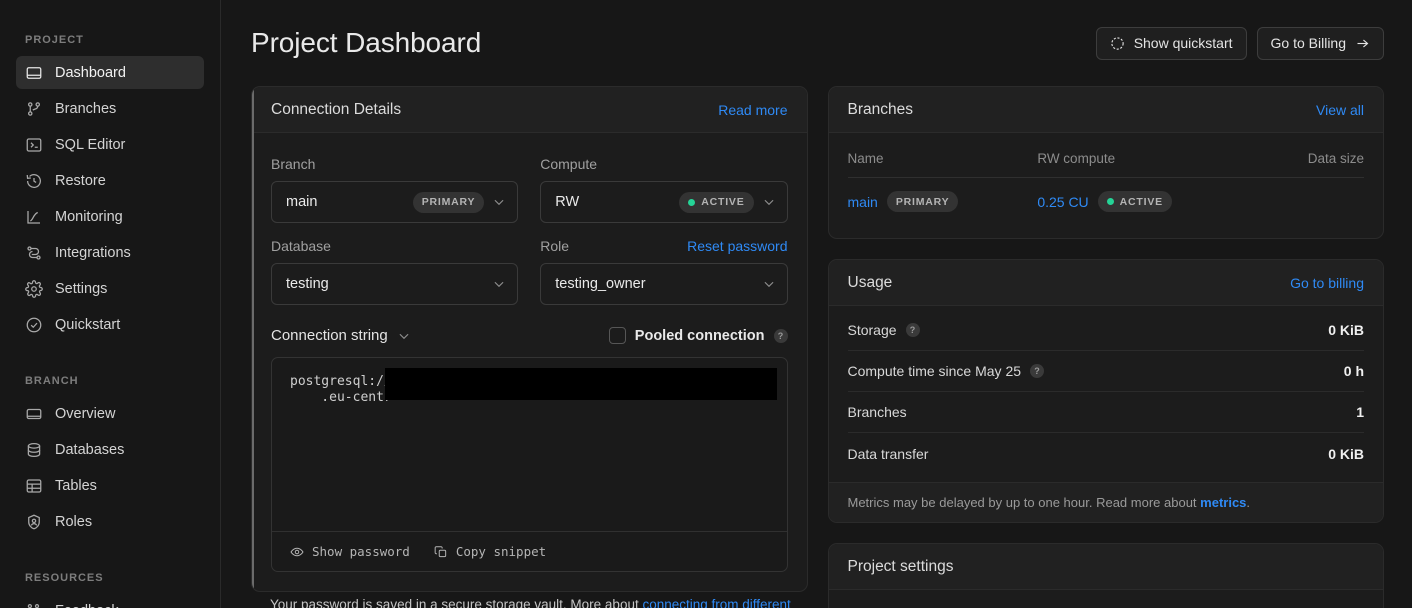  Describe the element at coordinates (888, 453) in the screenshot. I see `usage-label: Data transfer` at that location.